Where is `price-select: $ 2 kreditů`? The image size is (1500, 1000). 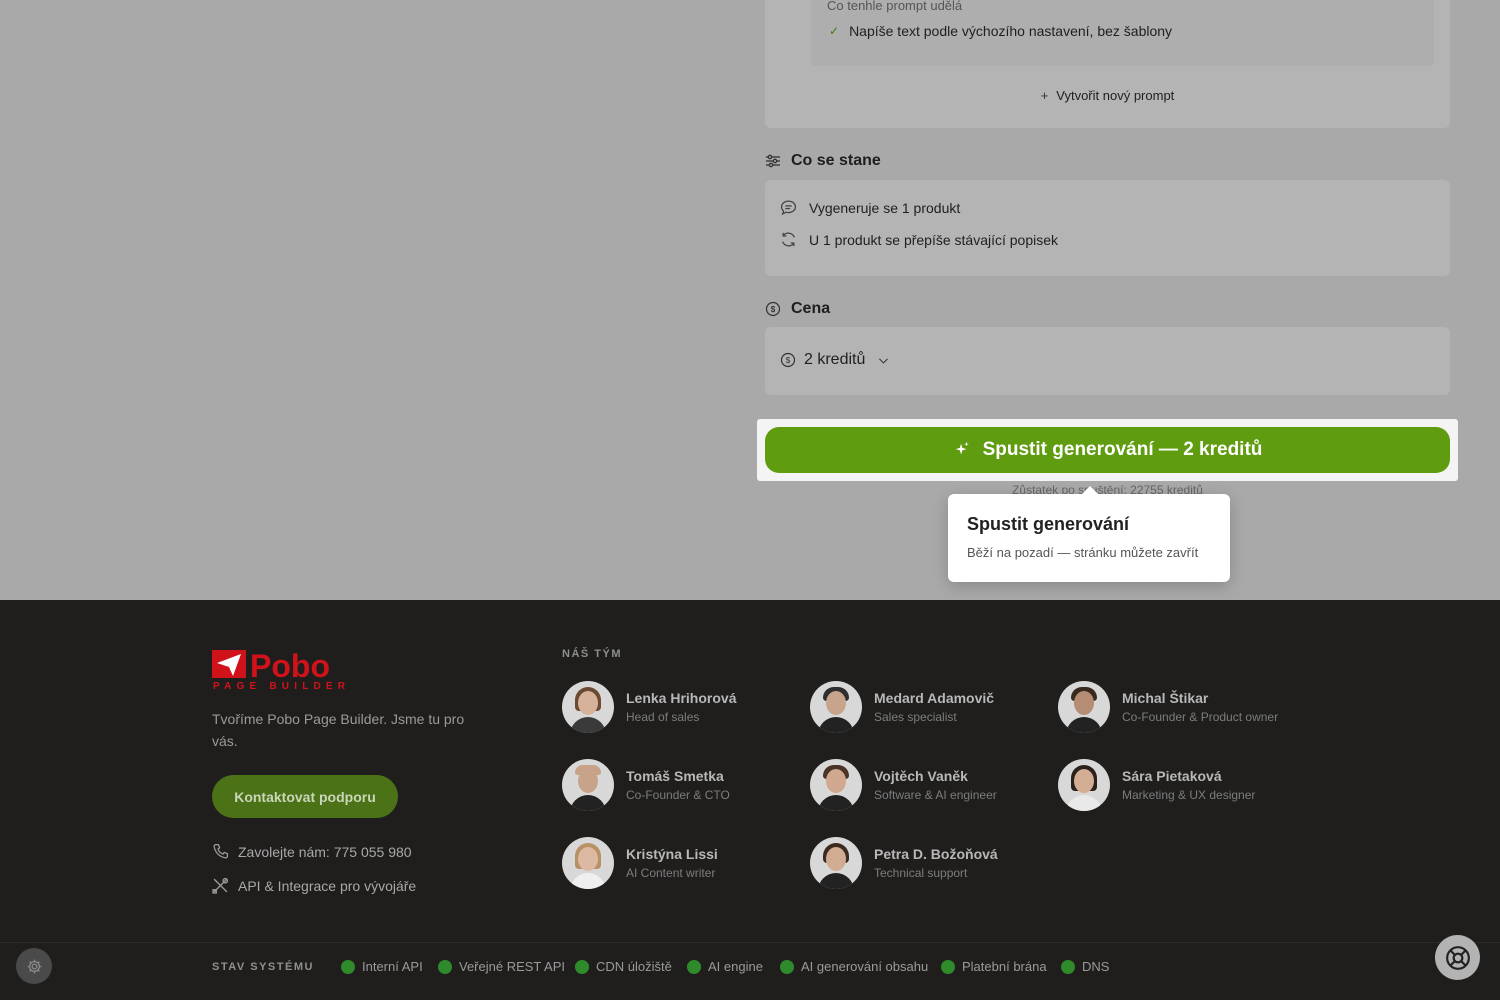
price-select: $ 2 kreditů is located at coordinates (835, 360).